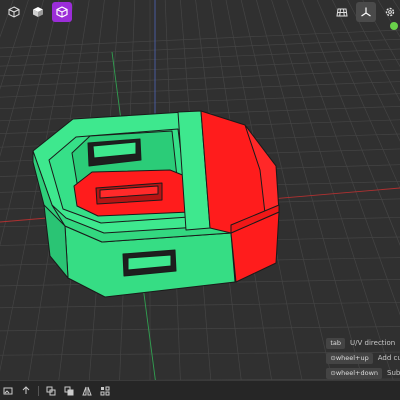  I want to click on hint-key: ⊙wheel+up, so click(349, 358).